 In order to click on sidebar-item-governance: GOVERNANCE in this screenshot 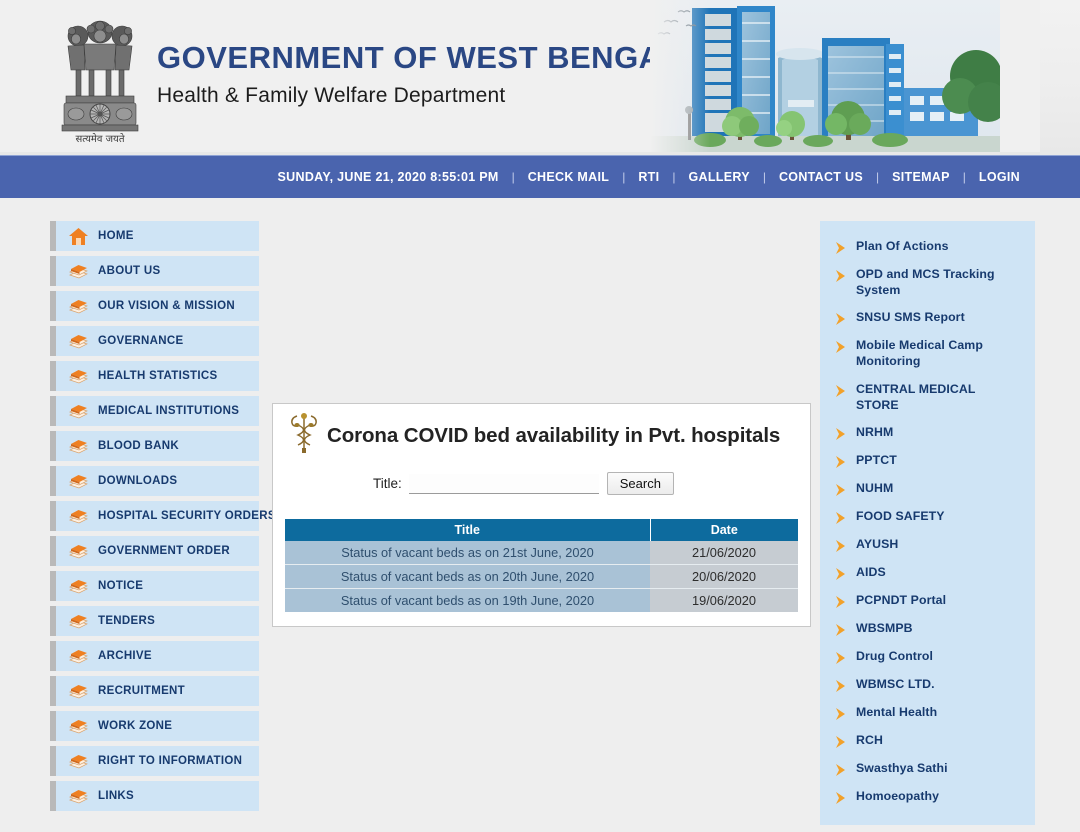, I will do `click(154, 341)`.